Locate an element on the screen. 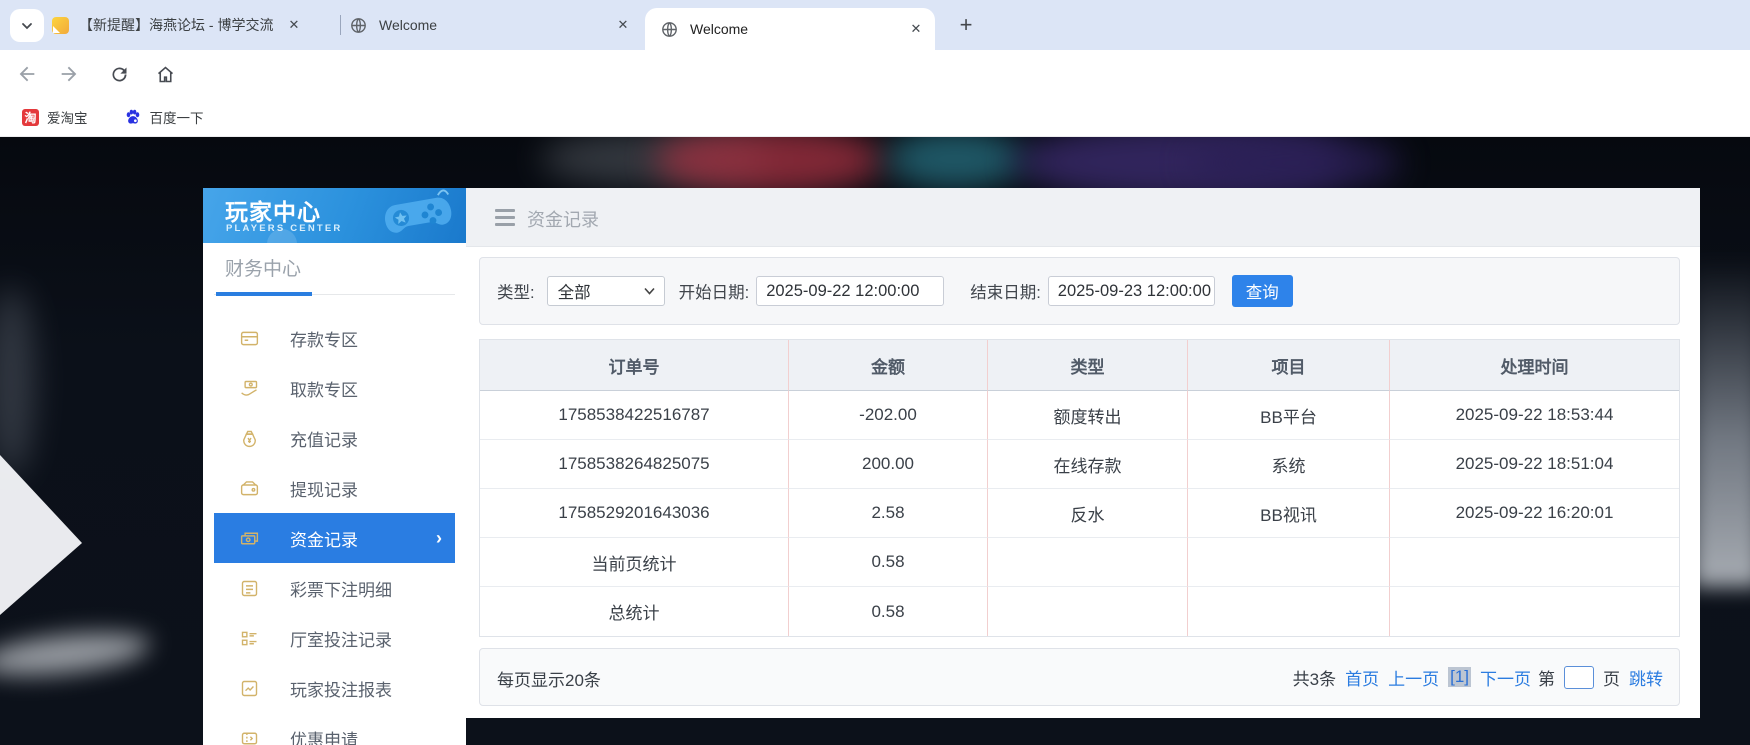 The image size is (1750, 745). sidebar-section-title: 财务中心 is located at coordinates (263, 269).